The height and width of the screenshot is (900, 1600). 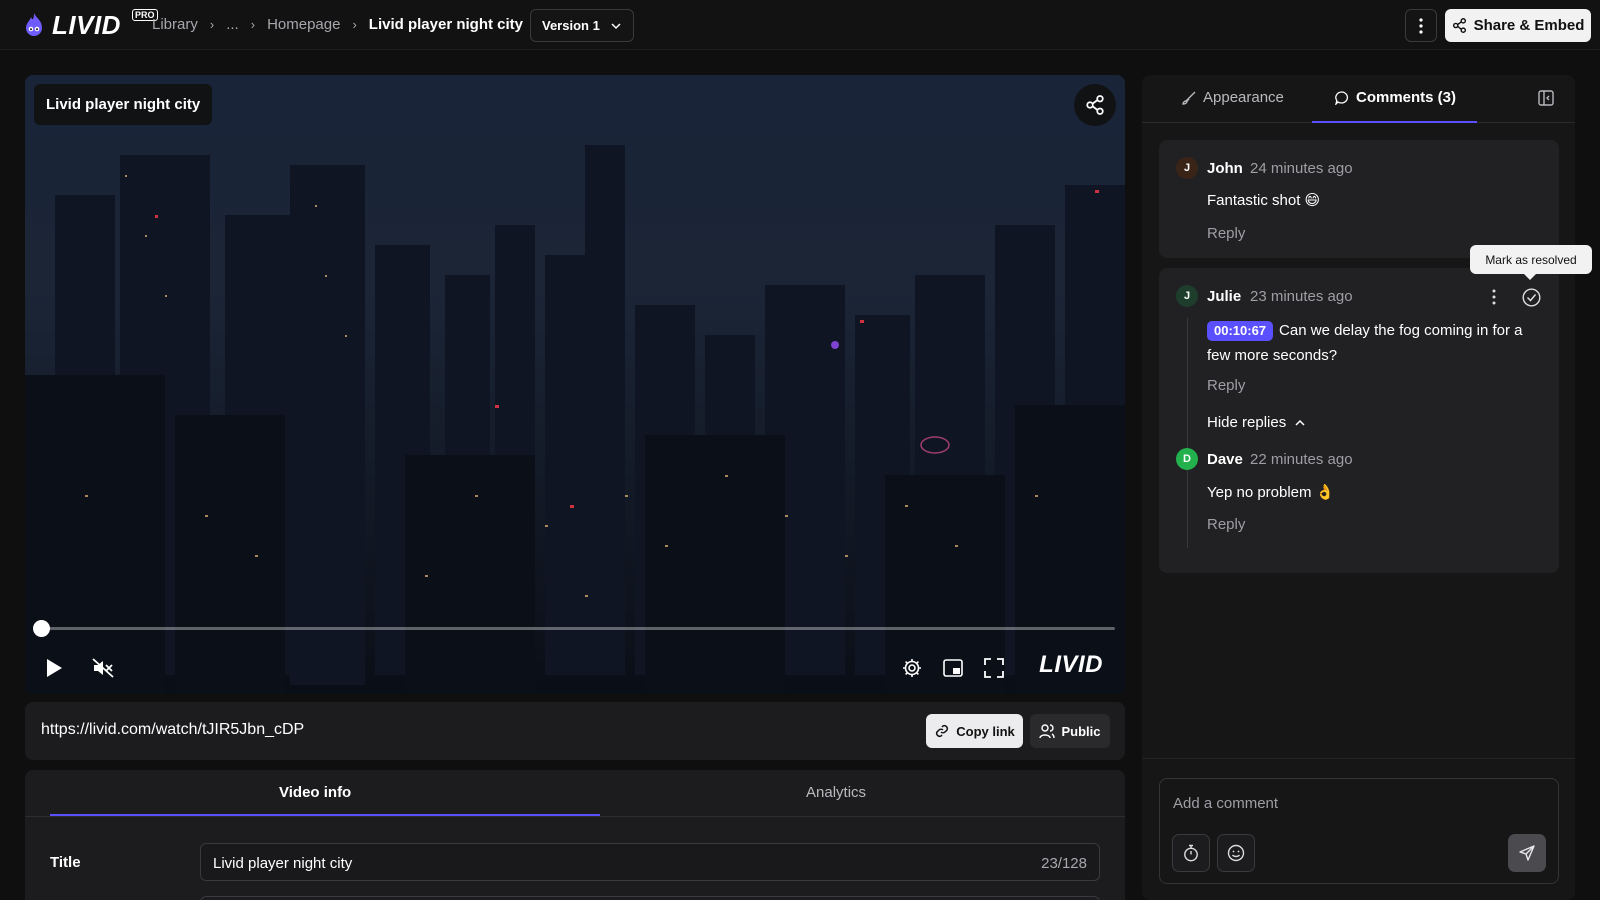 What do you see at coordinates (86, 25) in the screenshot?
I see `logo-wordmark: LIVID` at bounding box center [86, 25].